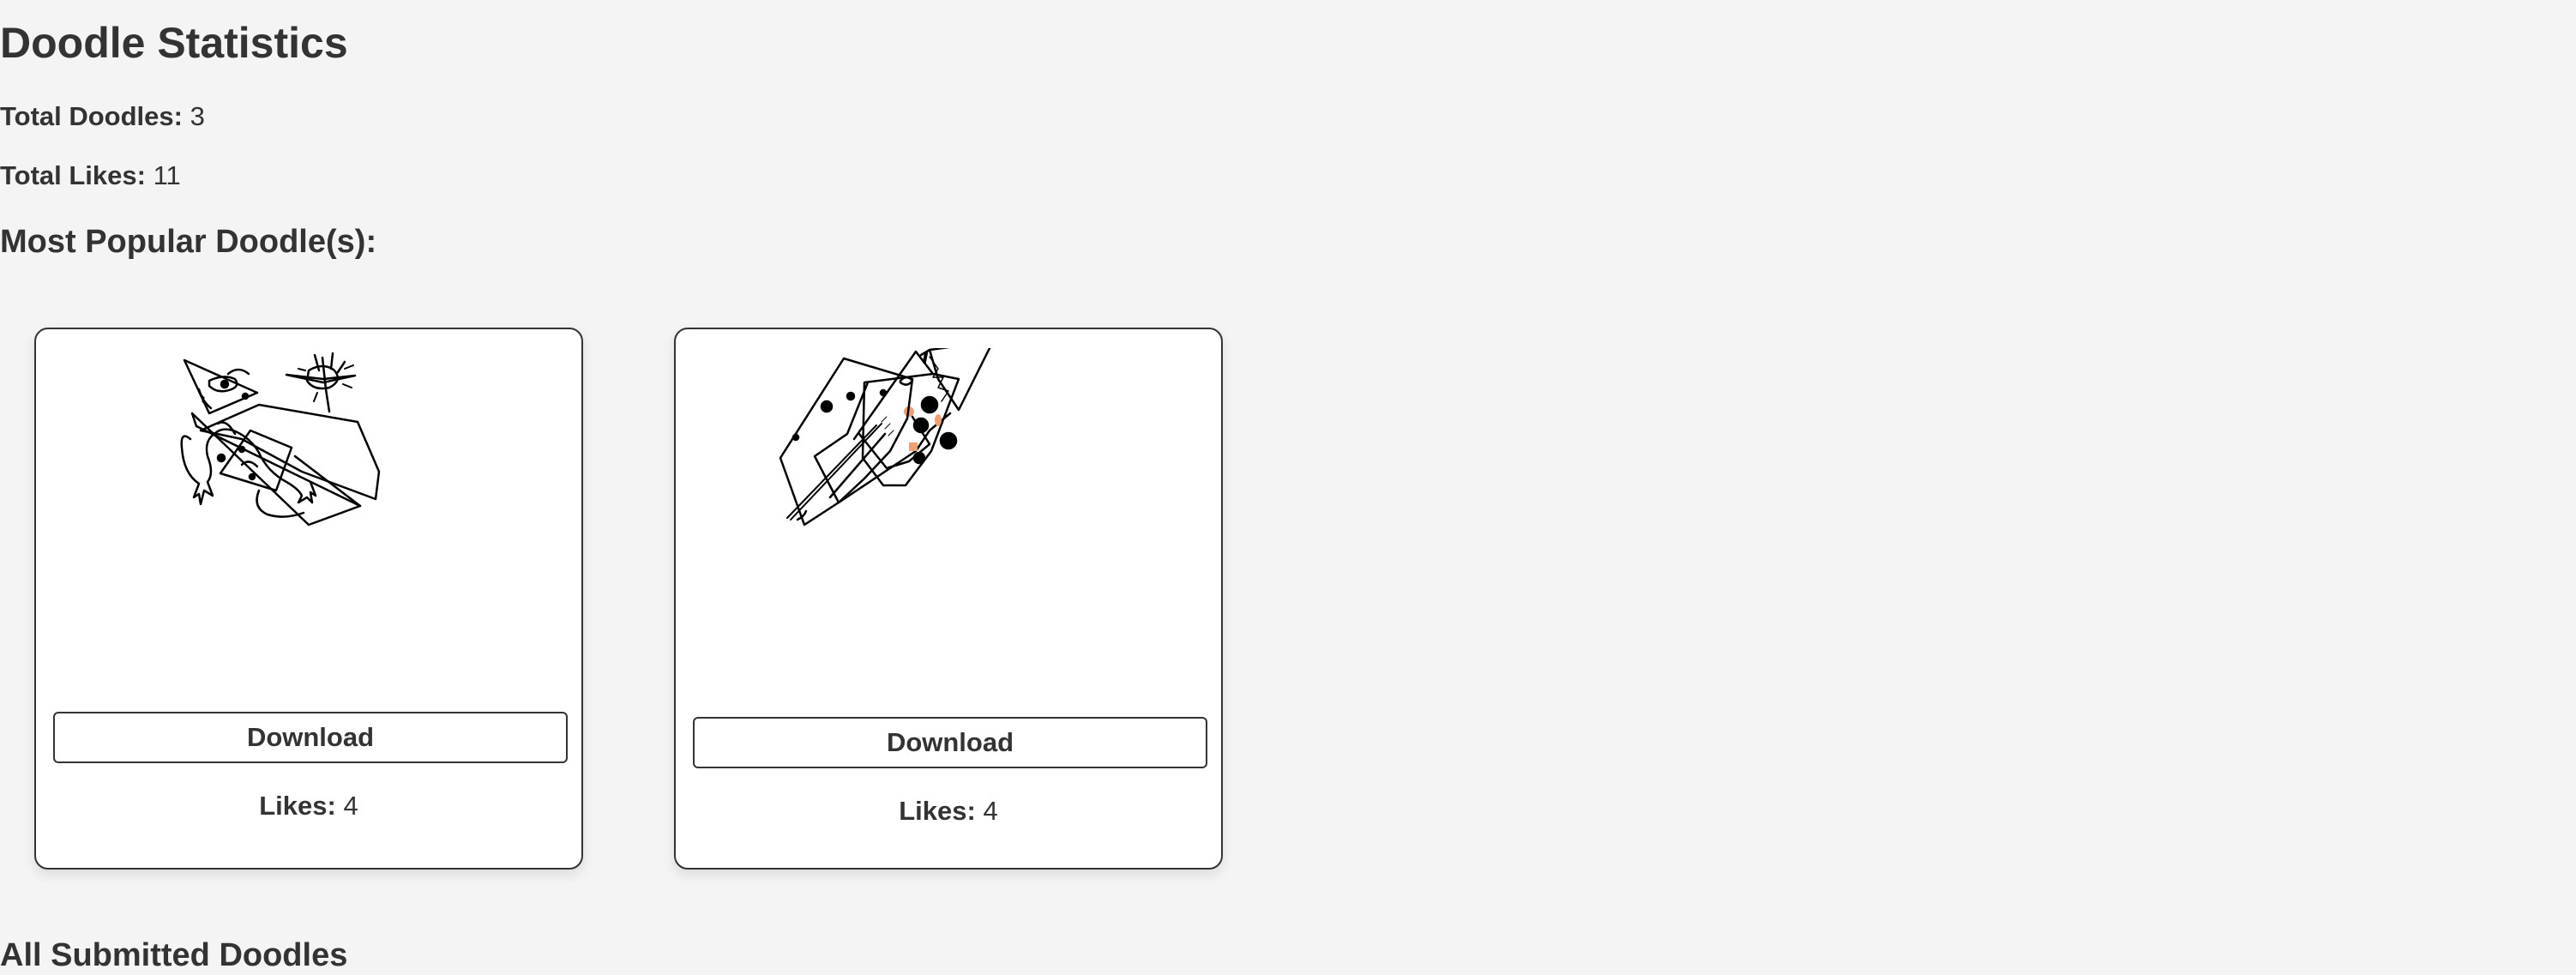 The width and height of the screenshot is (2576, 975). Describe the element at coordinates (188, 242) in the screenshot. I see `most-popular-heading: Most Popular Doodle(s):` at that location.